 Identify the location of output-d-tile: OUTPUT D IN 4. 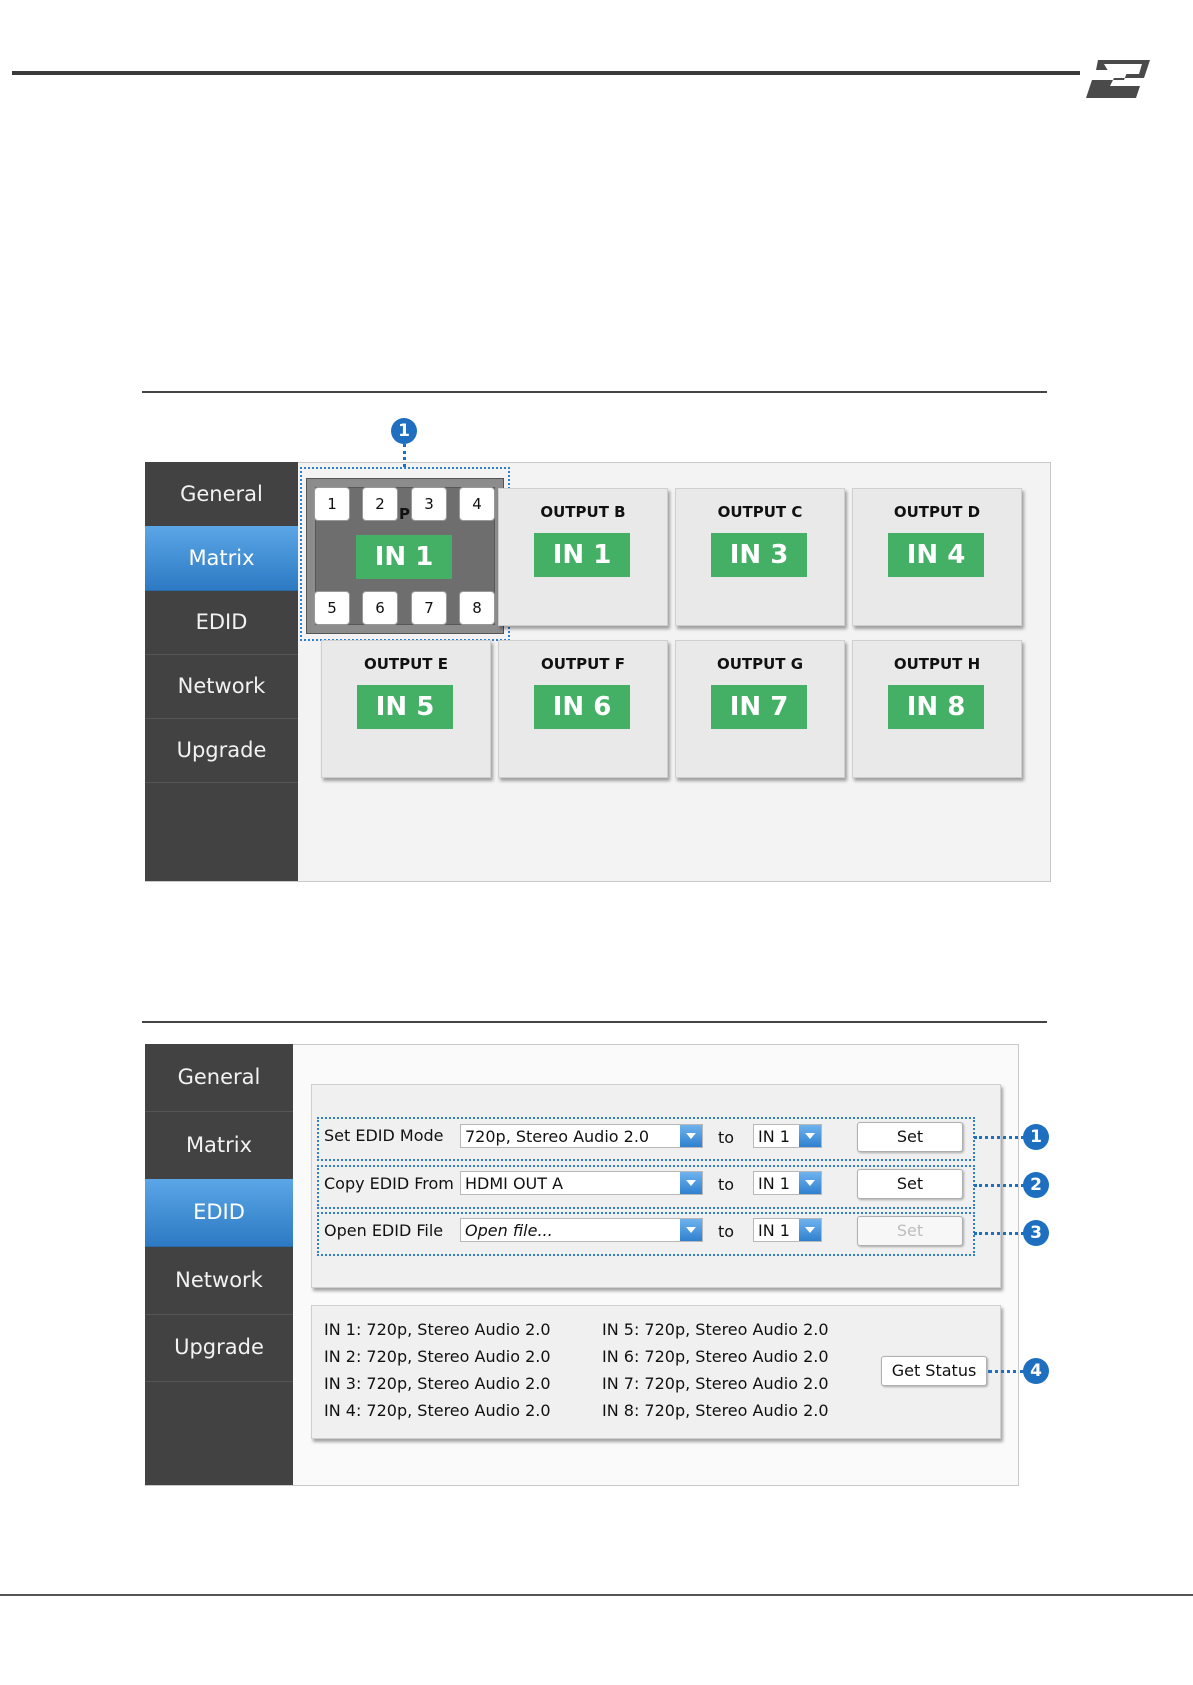
(937, 557).